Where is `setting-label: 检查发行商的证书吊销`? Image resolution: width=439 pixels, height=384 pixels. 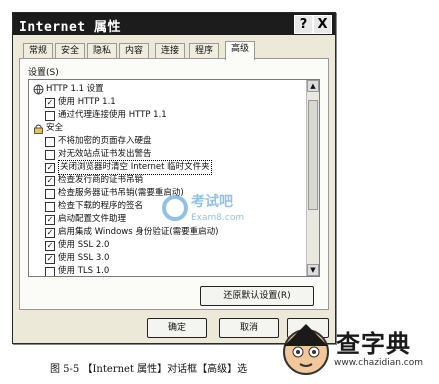 setting-label: 检查发行商的证书吊销 is located at coordinates (101, 180).